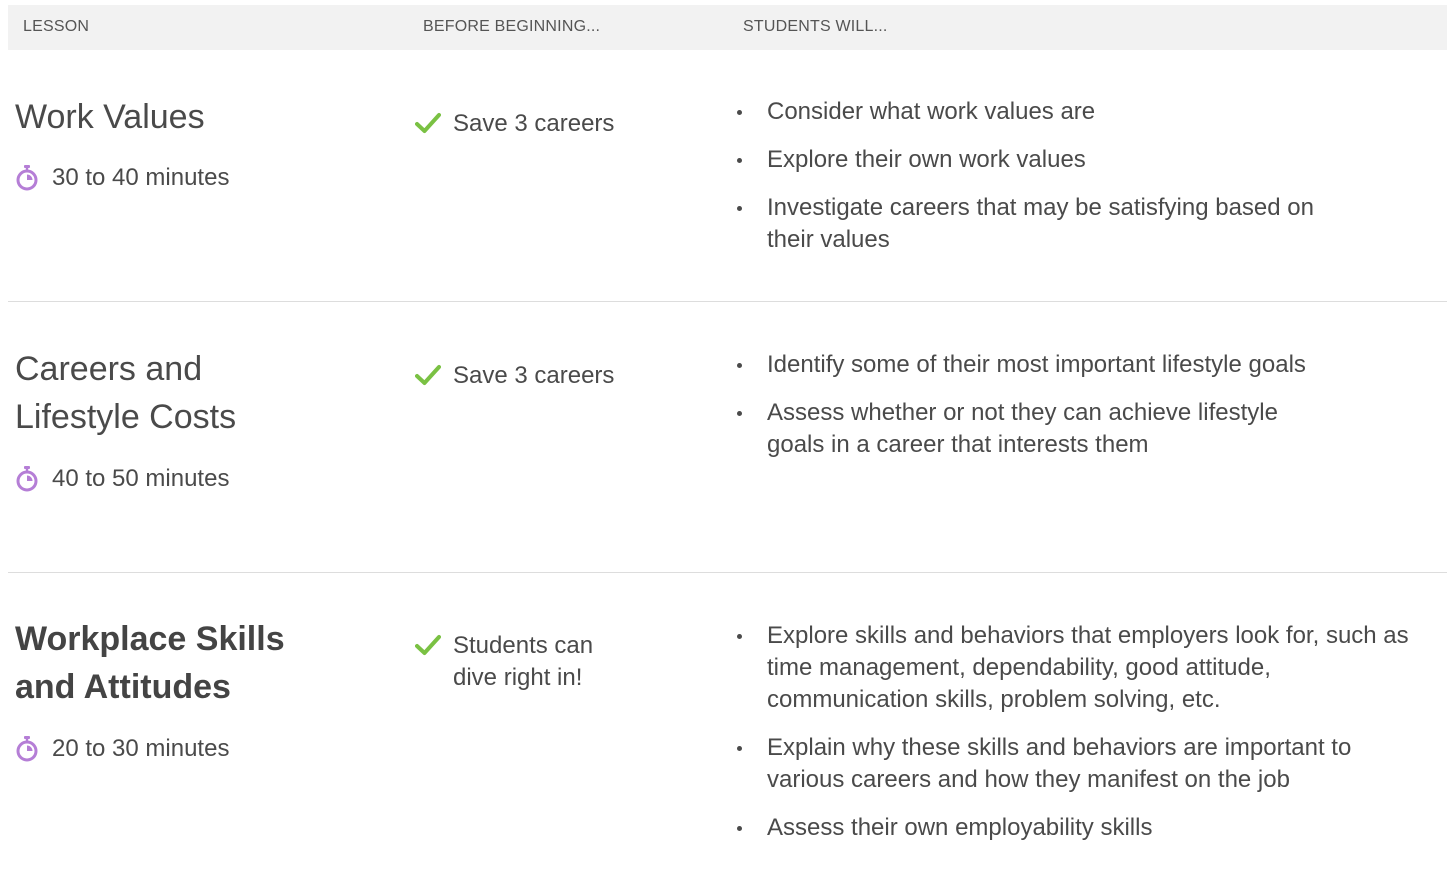 The image size is (1448, 885). I want to click on outcome-item: Assess their own employability skills, so click(1076, 828).